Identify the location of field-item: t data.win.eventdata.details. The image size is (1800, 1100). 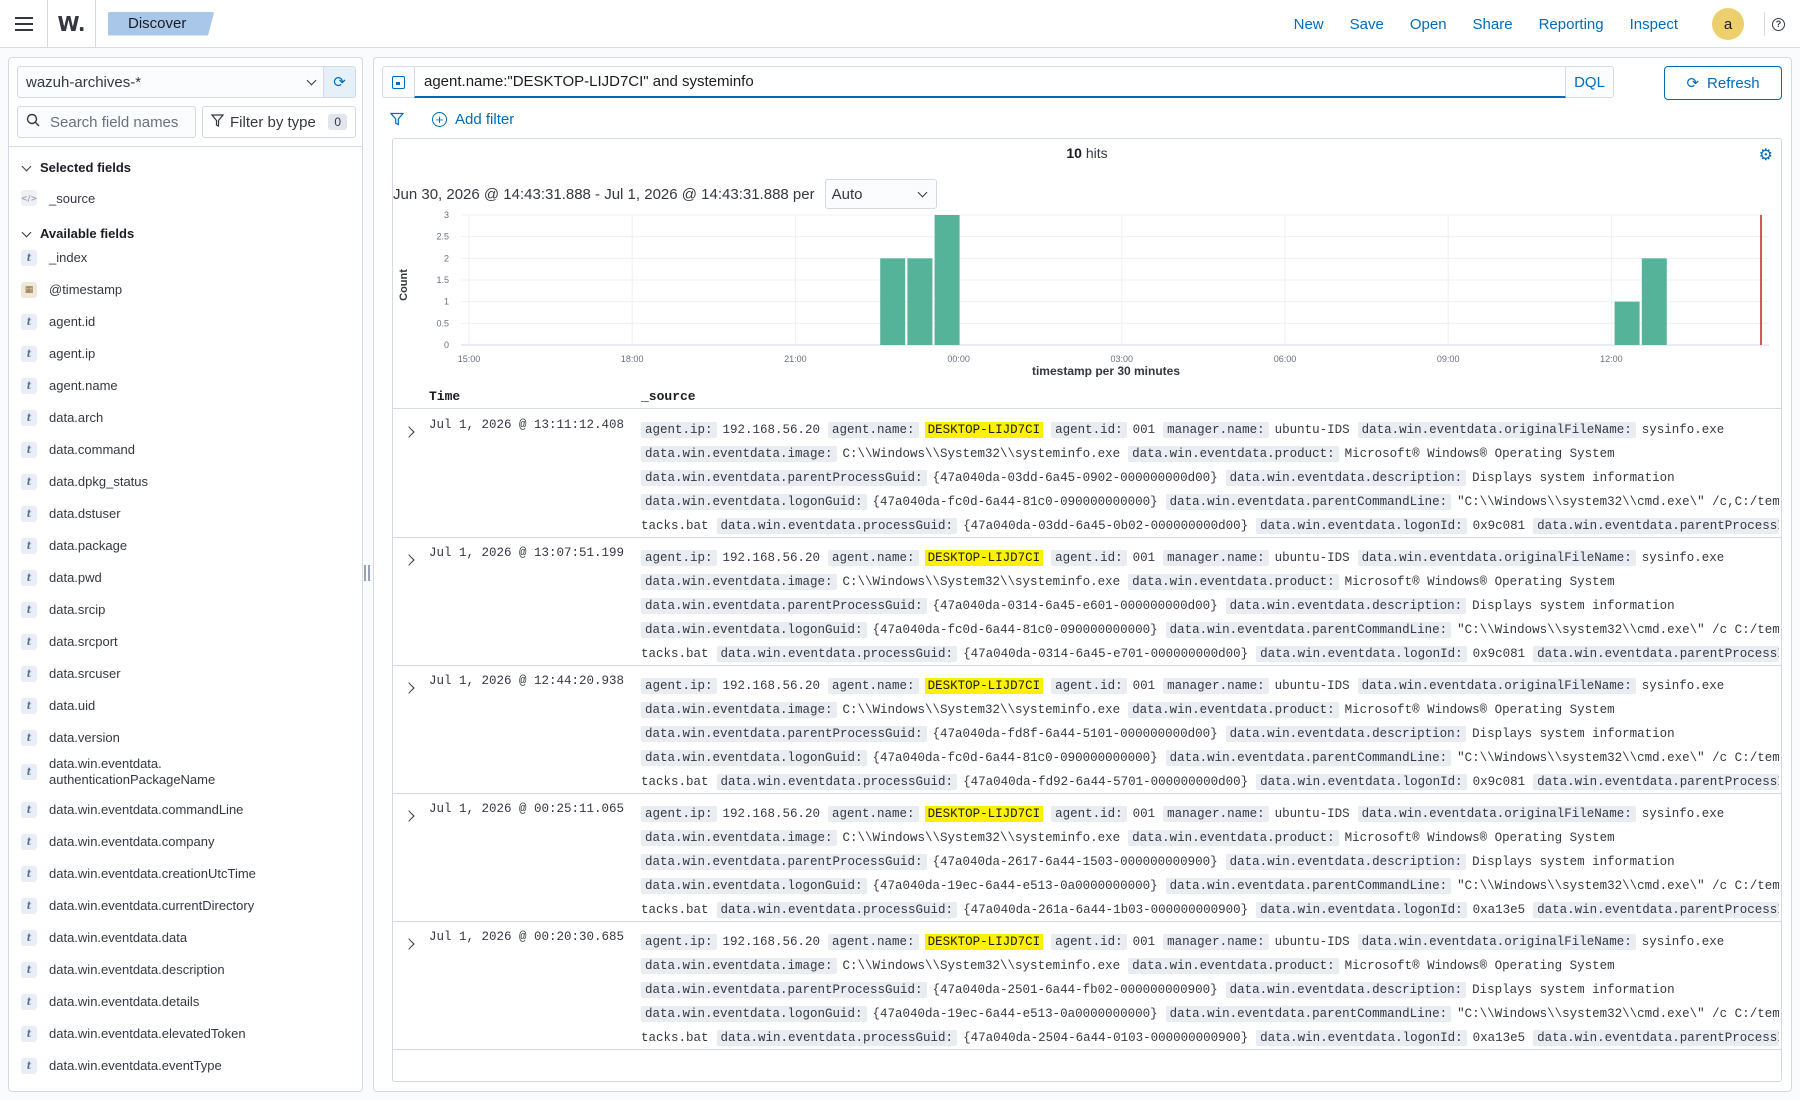
(110, 1002).